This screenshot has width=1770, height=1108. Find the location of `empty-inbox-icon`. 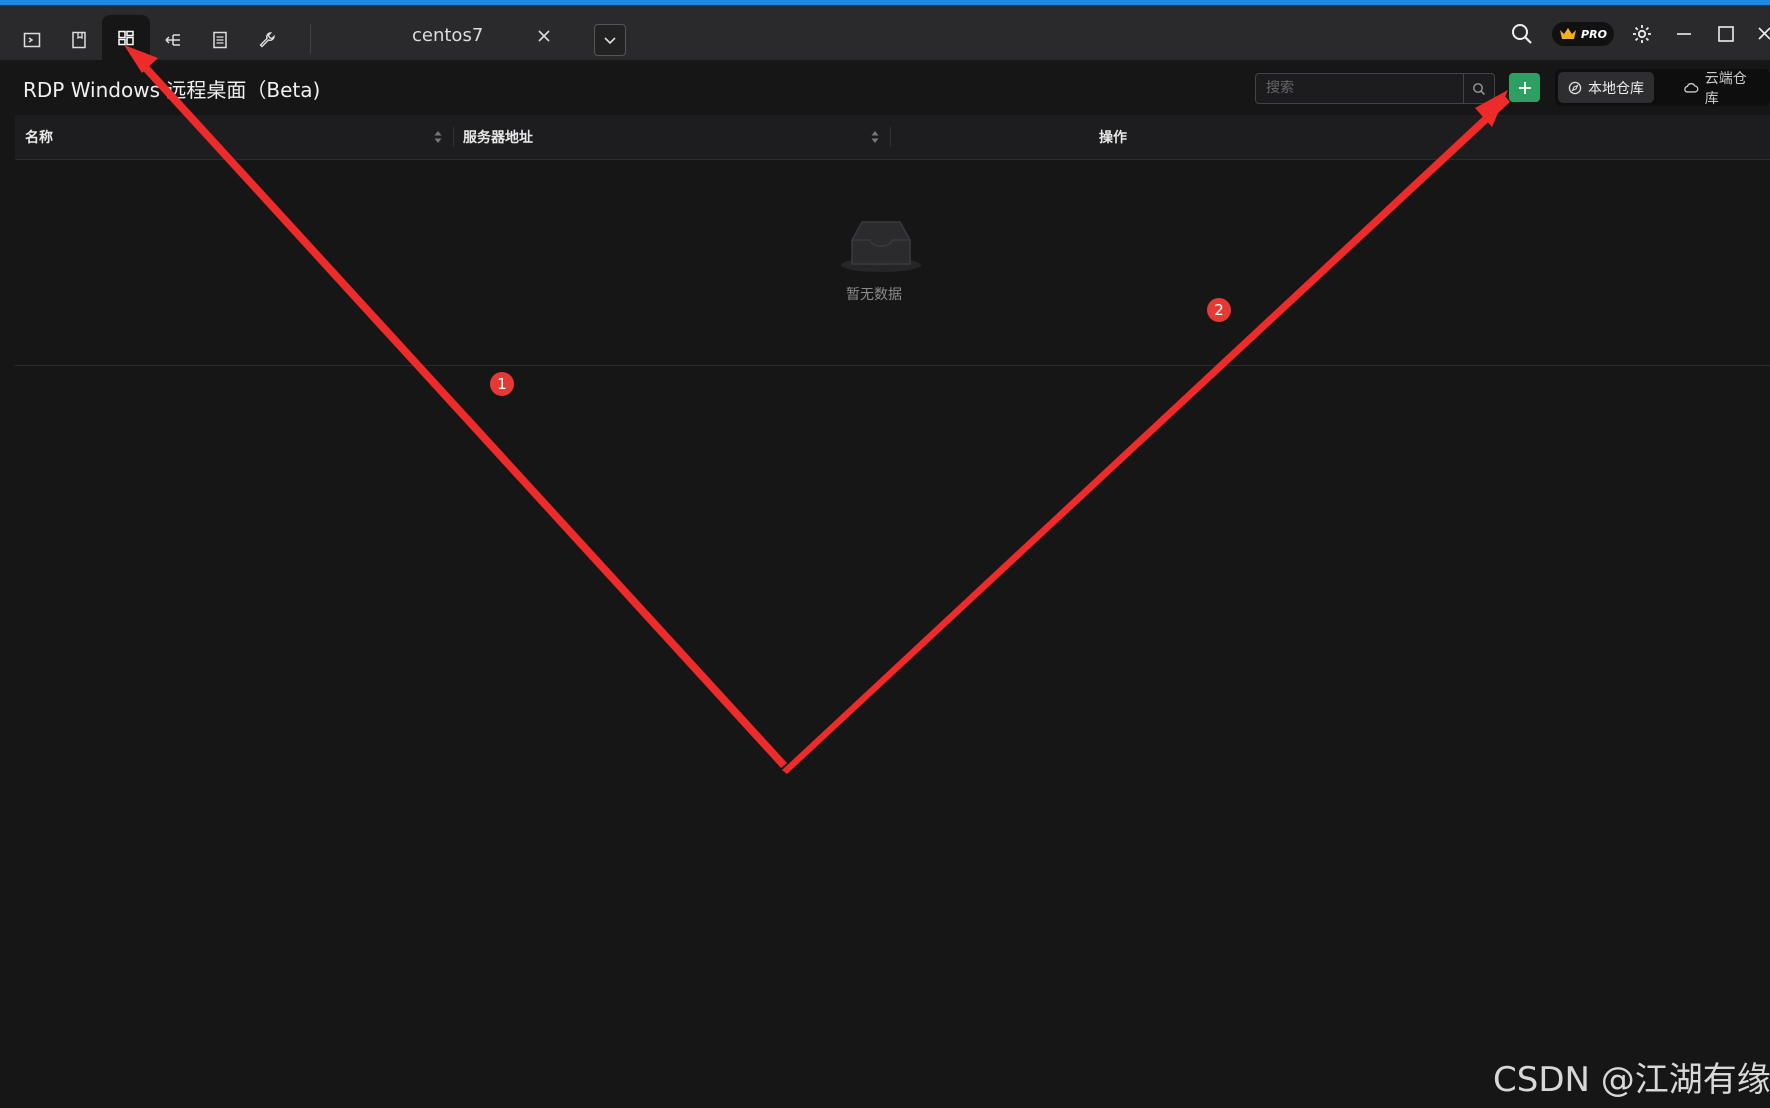

empty-inbox-icon is located at coordinates (881, 246).